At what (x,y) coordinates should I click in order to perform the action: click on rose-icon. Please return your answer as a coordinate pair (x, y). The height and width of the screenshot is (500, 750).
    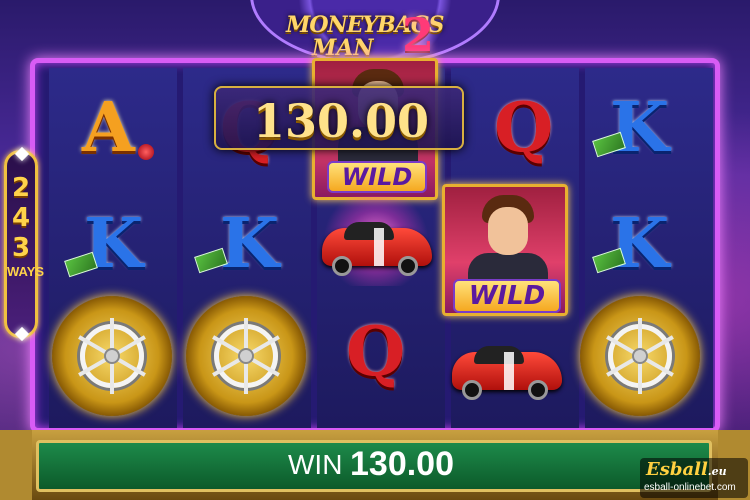
    Looking at the image, I should click on (146, 152).